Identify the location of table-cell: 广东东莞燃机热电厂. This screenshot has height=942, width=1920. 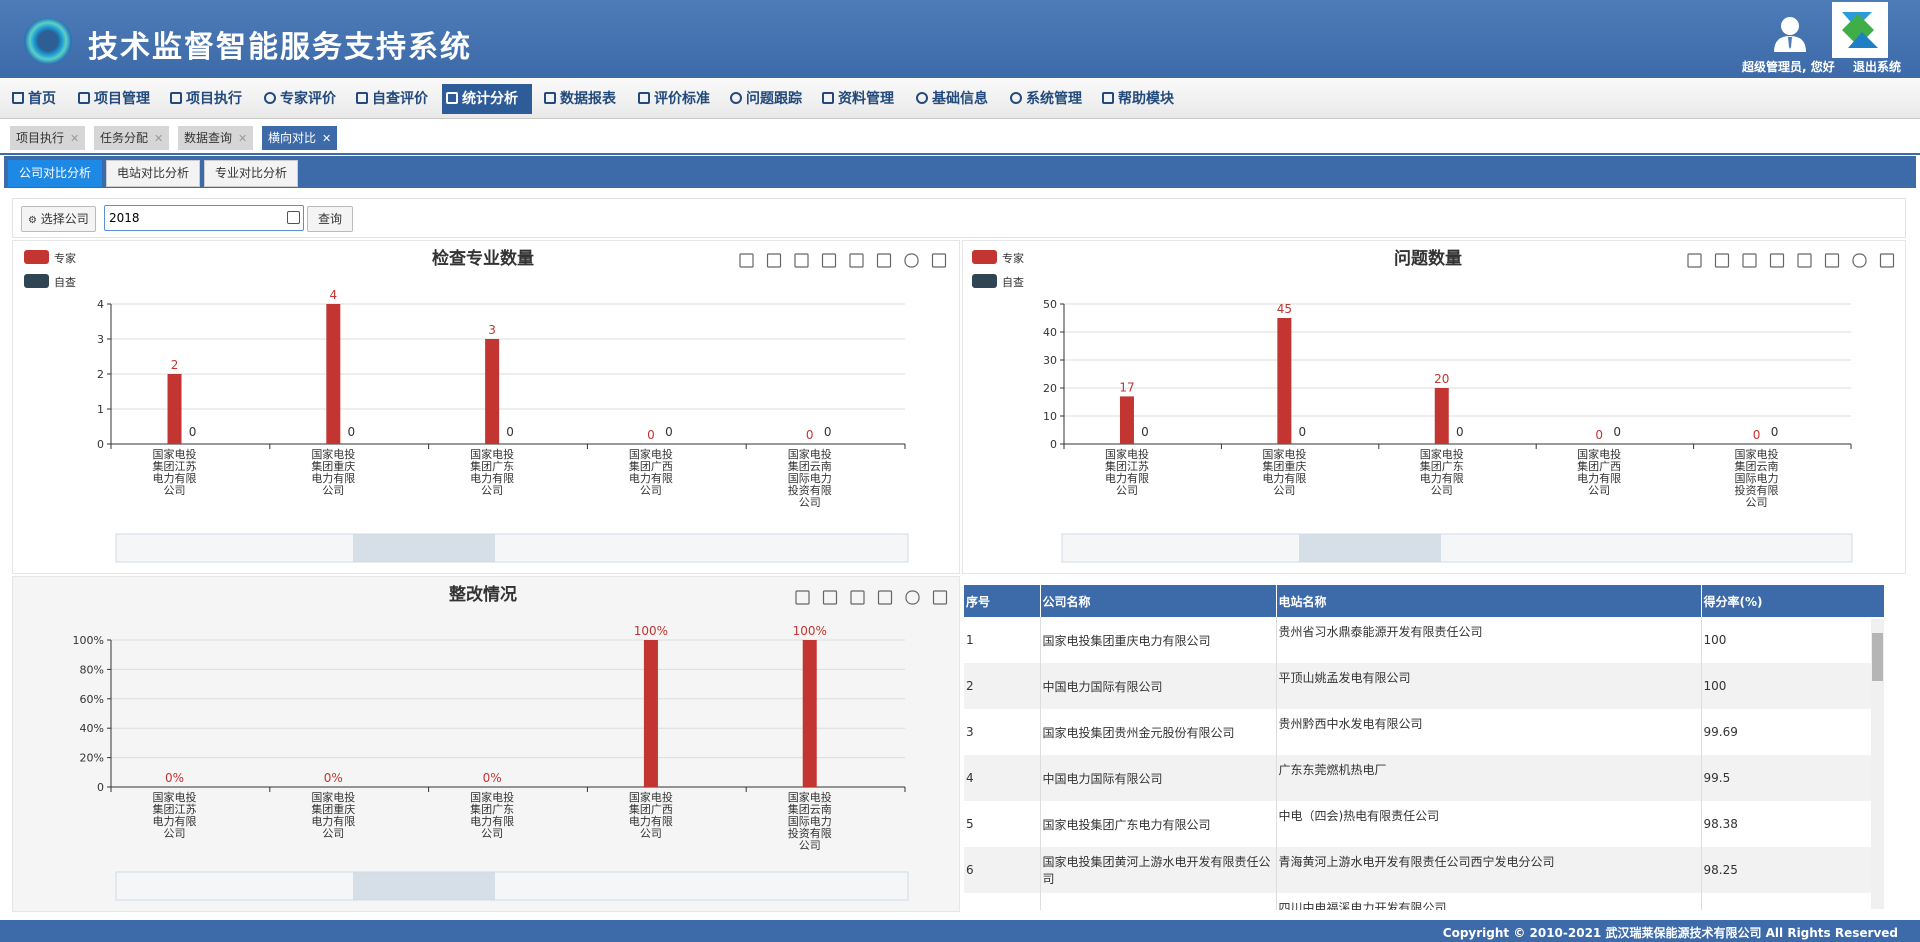
(1489, 778).